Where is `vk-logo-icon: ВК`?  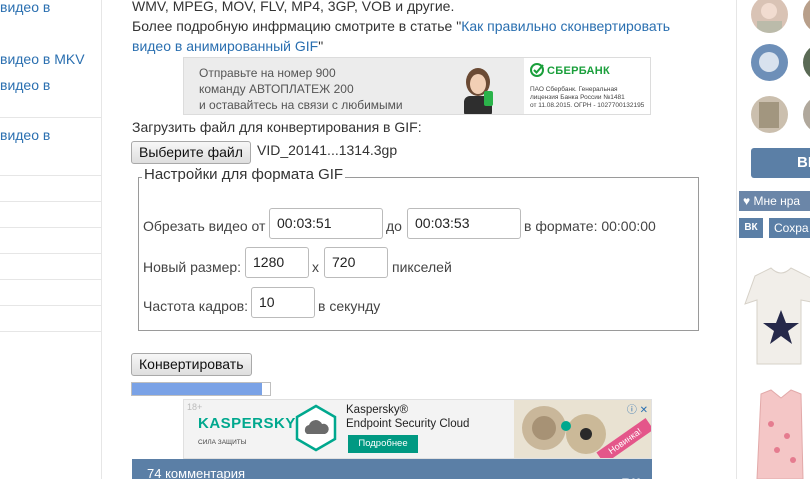 vk-logo-icon: ВК is located at coordinates (630, 473).